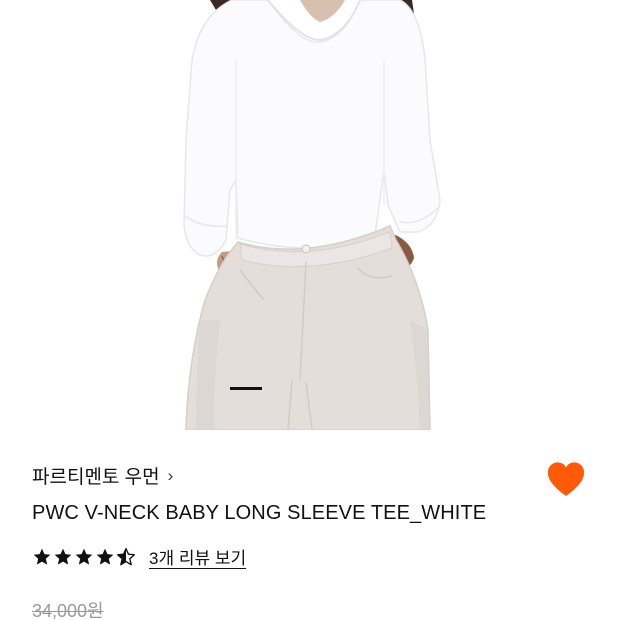 Image resolution: width=620 pixels, height=620 pixels. I want to click on star-half-icon, so click(126, 556).